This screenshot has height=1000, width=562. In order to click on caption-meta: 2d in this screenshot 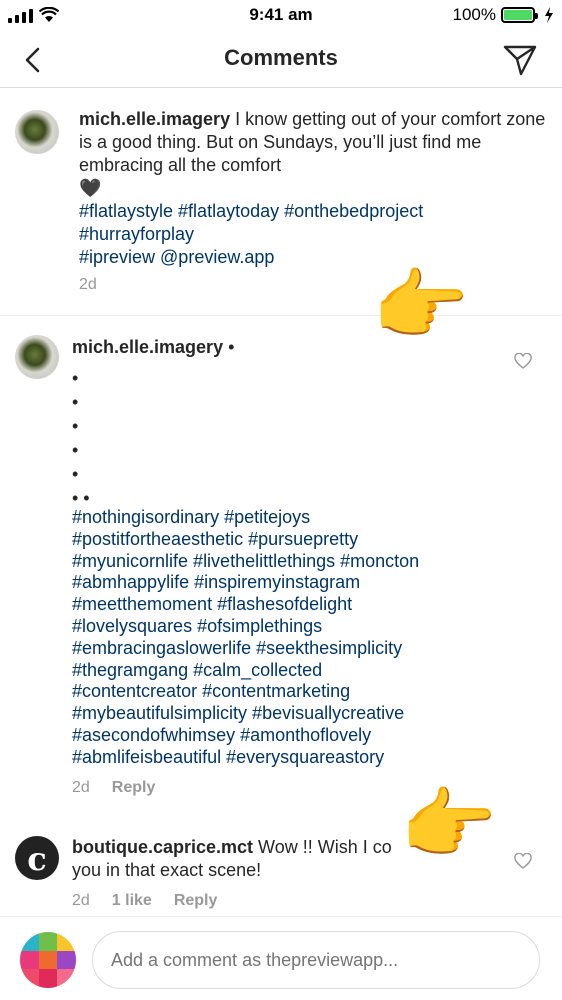, I will do `click(88, 285)`.